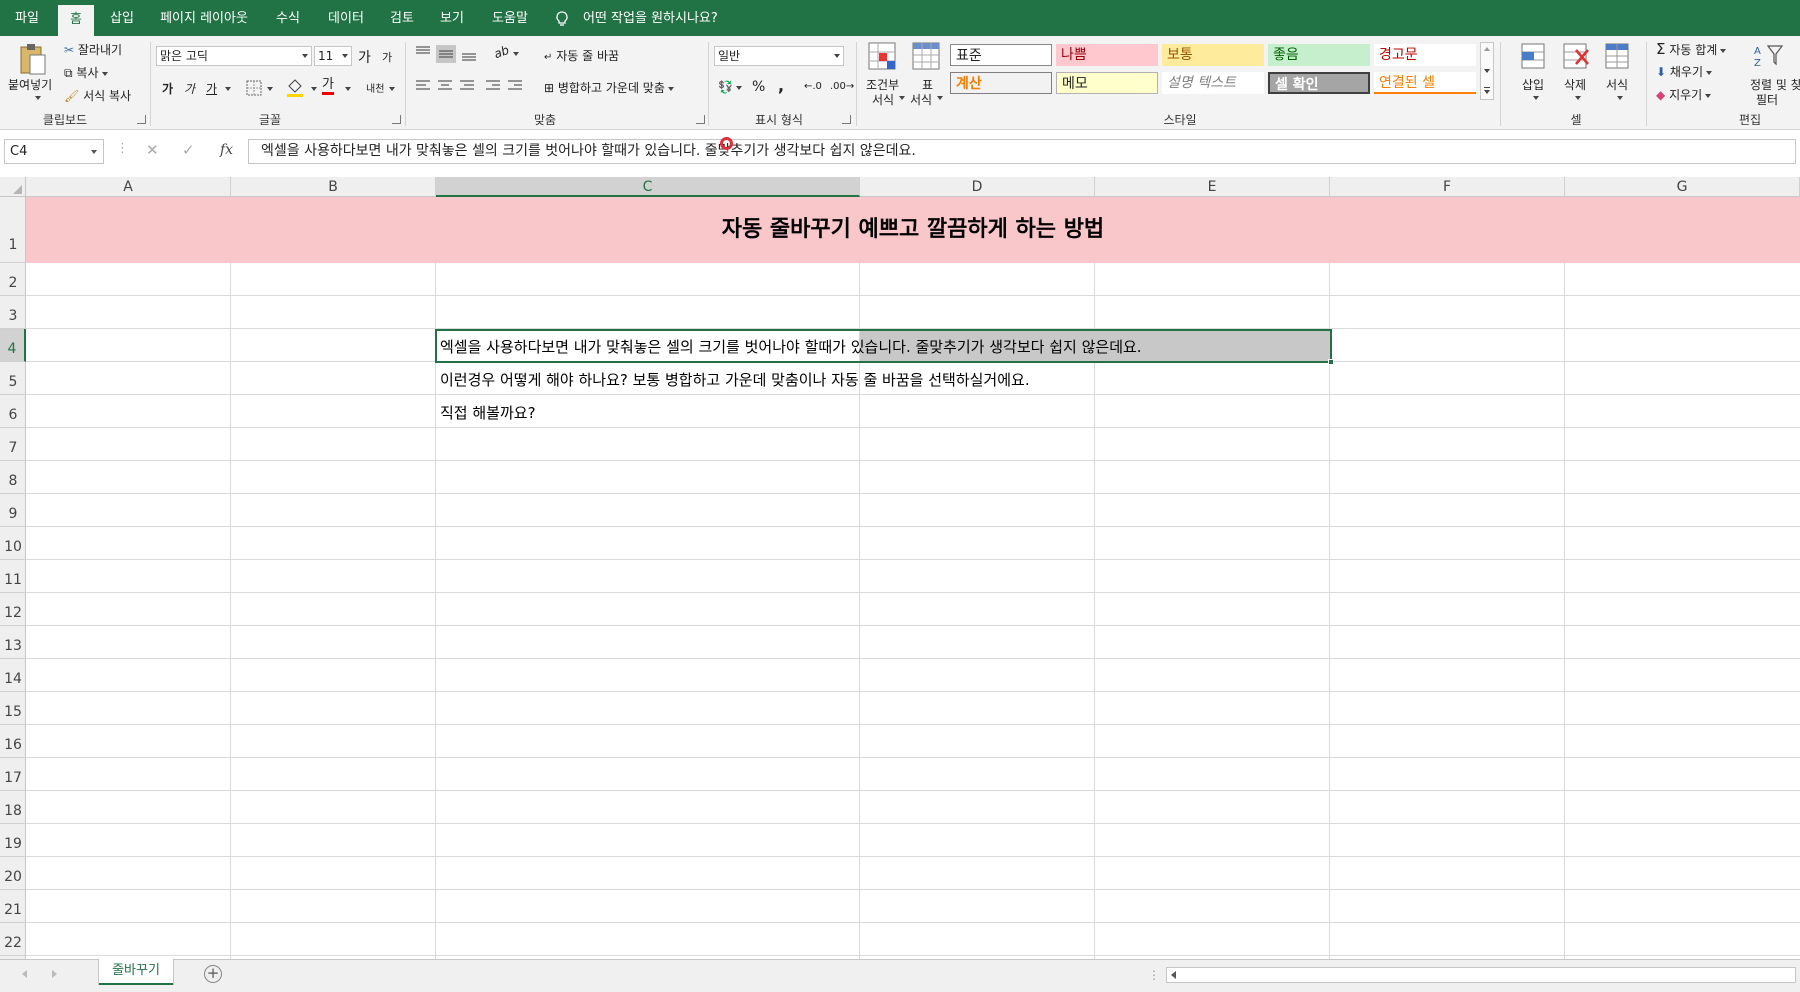  I want to click on tell-me-search: 어떤 작업을 원하시나요?, so click(650, 18).